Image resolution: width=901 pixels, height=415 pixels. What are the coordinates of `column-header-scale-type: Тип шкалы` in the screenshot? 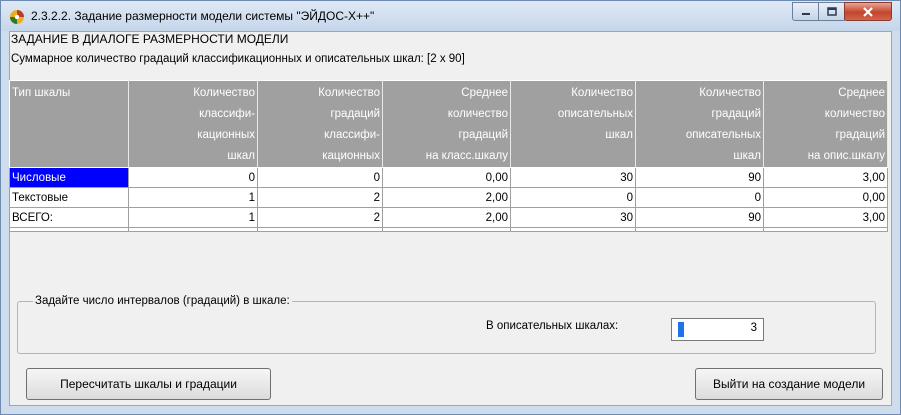 It's located at (69, 124).